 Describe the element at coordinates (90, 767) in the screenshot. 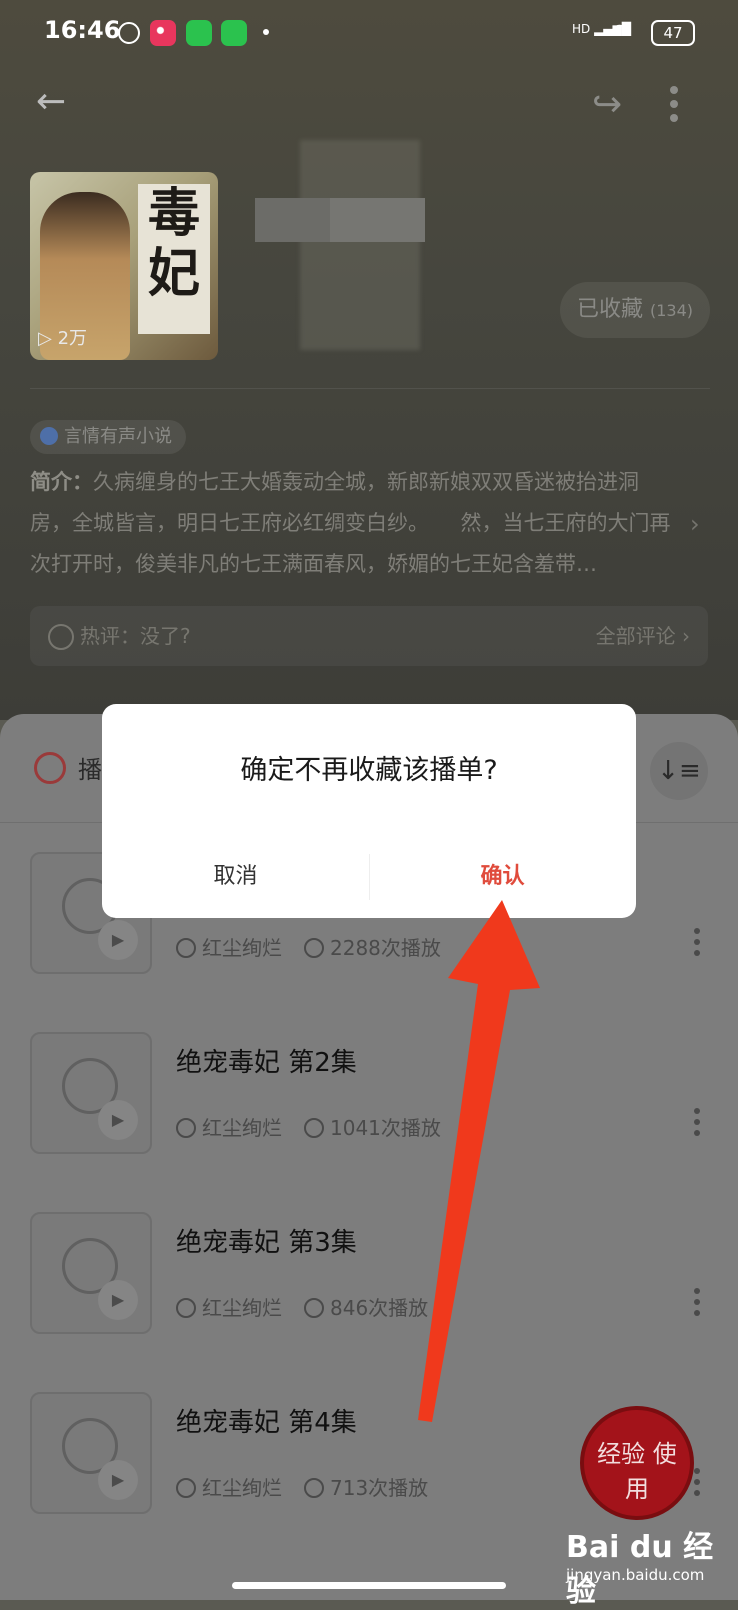

I see `play-all-label: 播` at that location.